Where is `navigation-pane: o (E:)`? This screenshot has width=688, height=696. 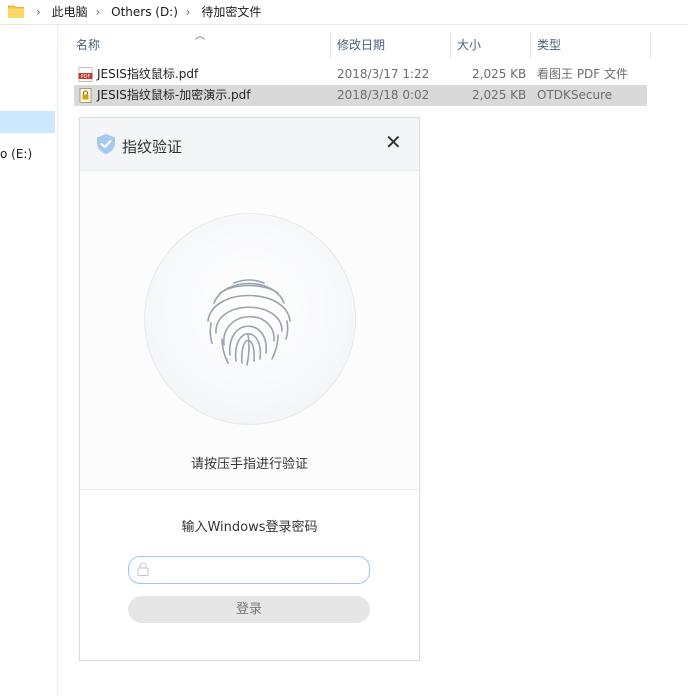 navigation-pane: o (E:) is located at coordinates (29, 360).